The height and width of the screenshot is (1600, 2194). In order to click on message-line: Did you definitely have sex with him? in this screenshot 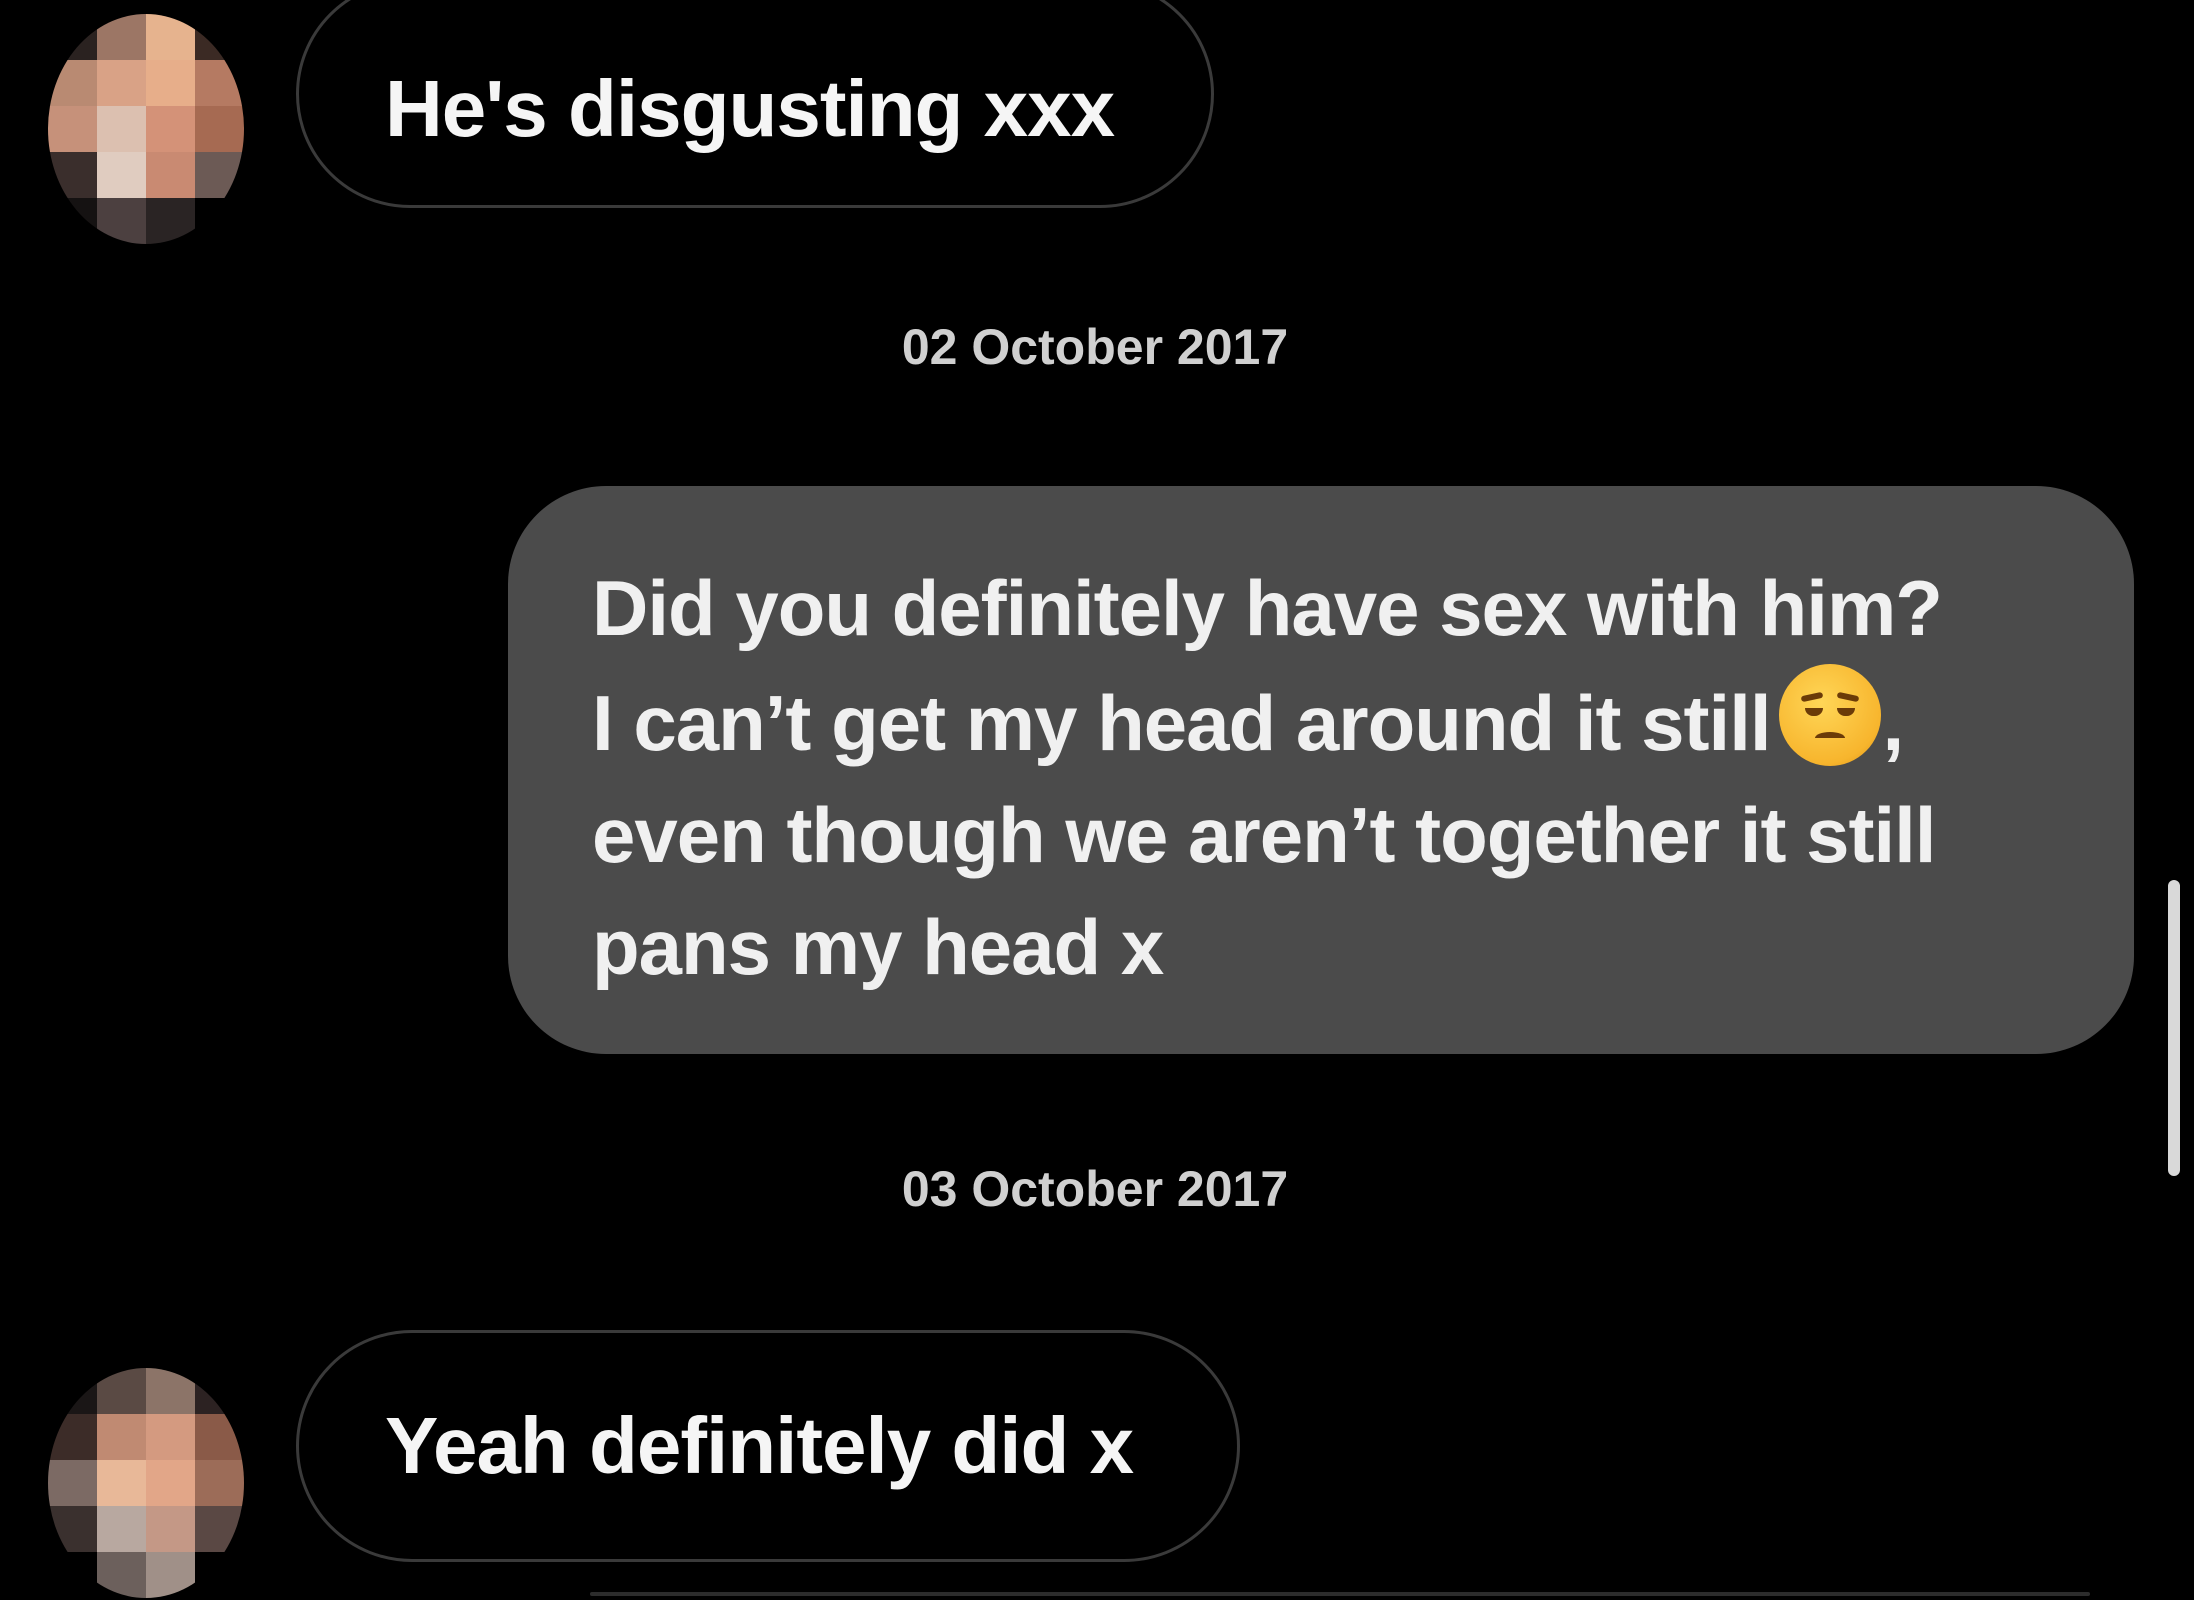, I will do `click(1267, 608)`.